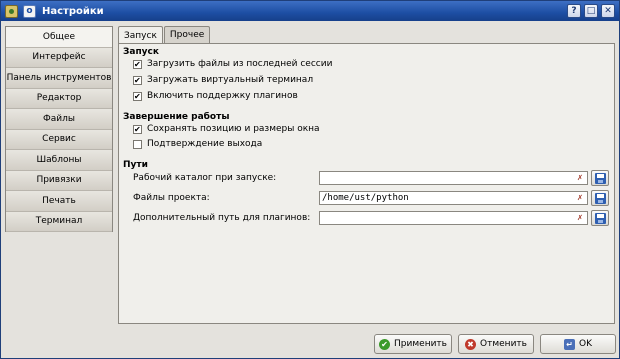 Image resolution: width=620 pixels, height=359 pixels. I want to click on ok-icon: ↵, so click(569, 344).